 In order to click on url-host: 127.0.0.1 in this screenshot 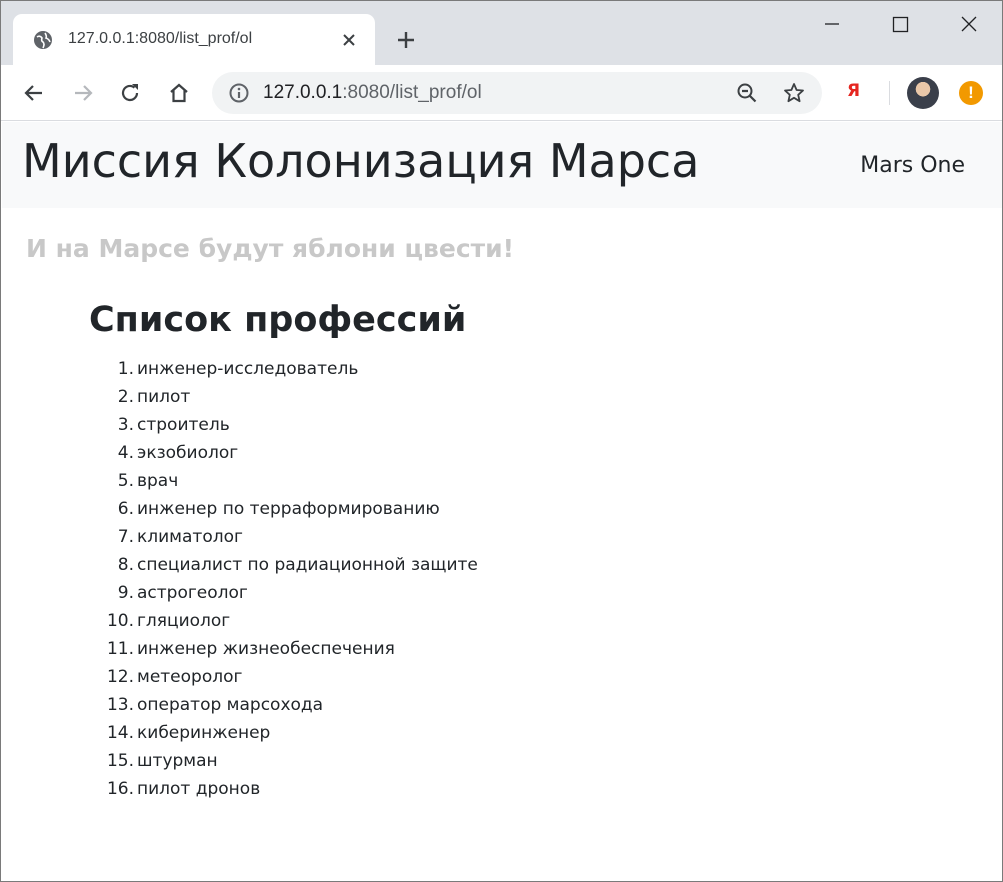, I will do `click(303, 92)`.